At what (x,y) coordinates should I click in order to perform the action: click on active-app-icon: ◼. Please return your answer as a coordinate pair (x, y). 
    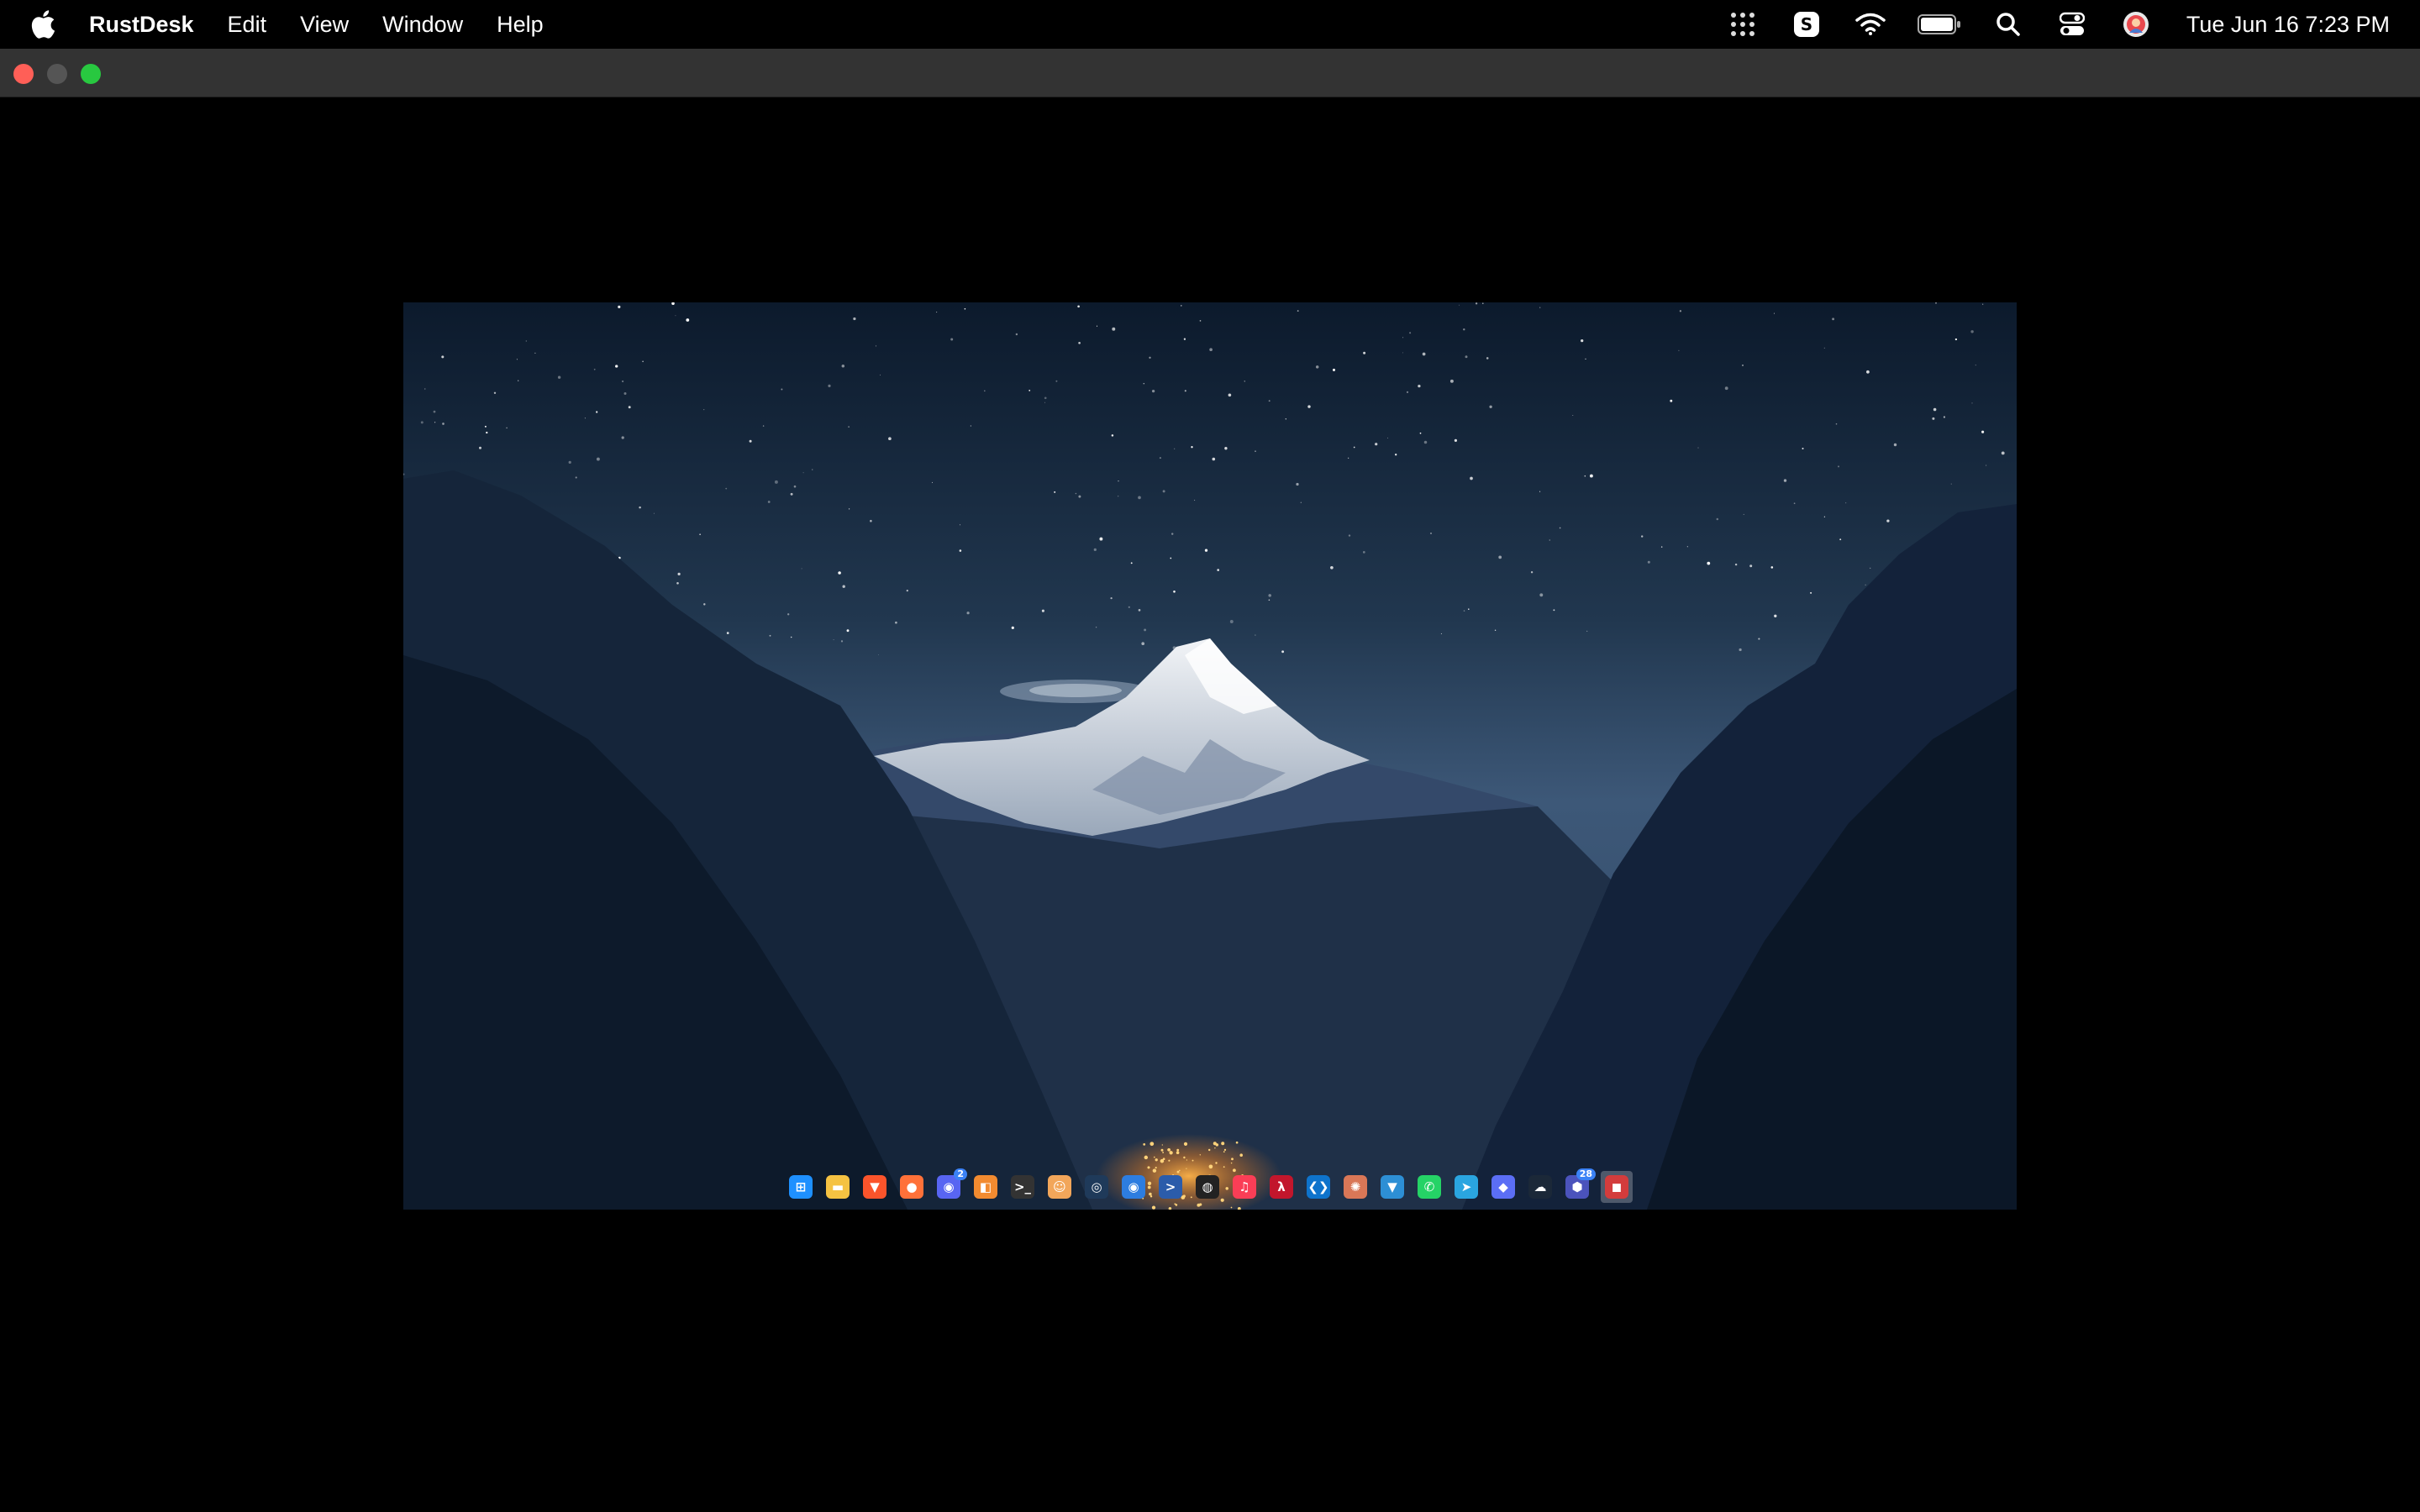
    Looking at the image, I should click on (1617, 1187).